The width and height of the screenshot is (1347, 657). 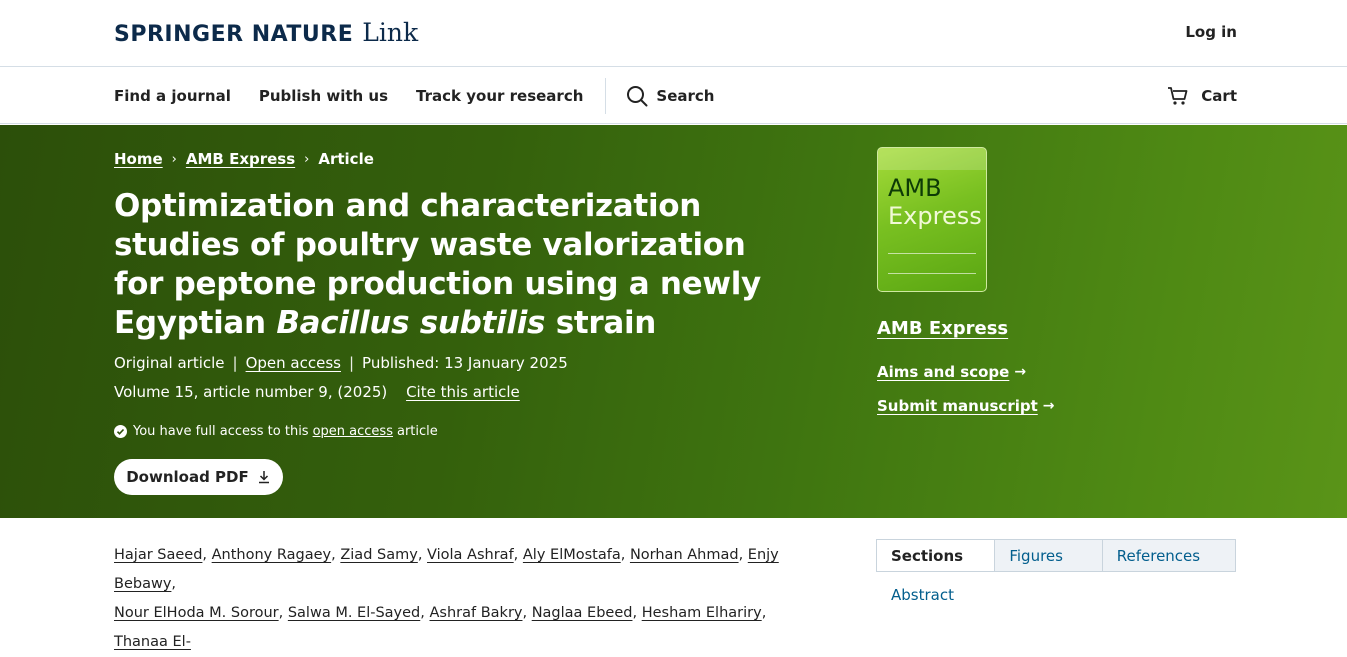 I want to click on download-pdf-button: Download PDF, so click(x=198, y=477).